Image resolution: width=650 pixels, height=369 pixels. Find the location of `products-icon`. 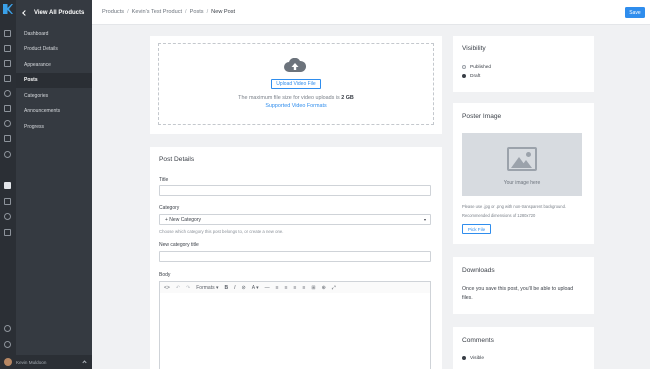

products-icon is located at coordinates (7, 63).